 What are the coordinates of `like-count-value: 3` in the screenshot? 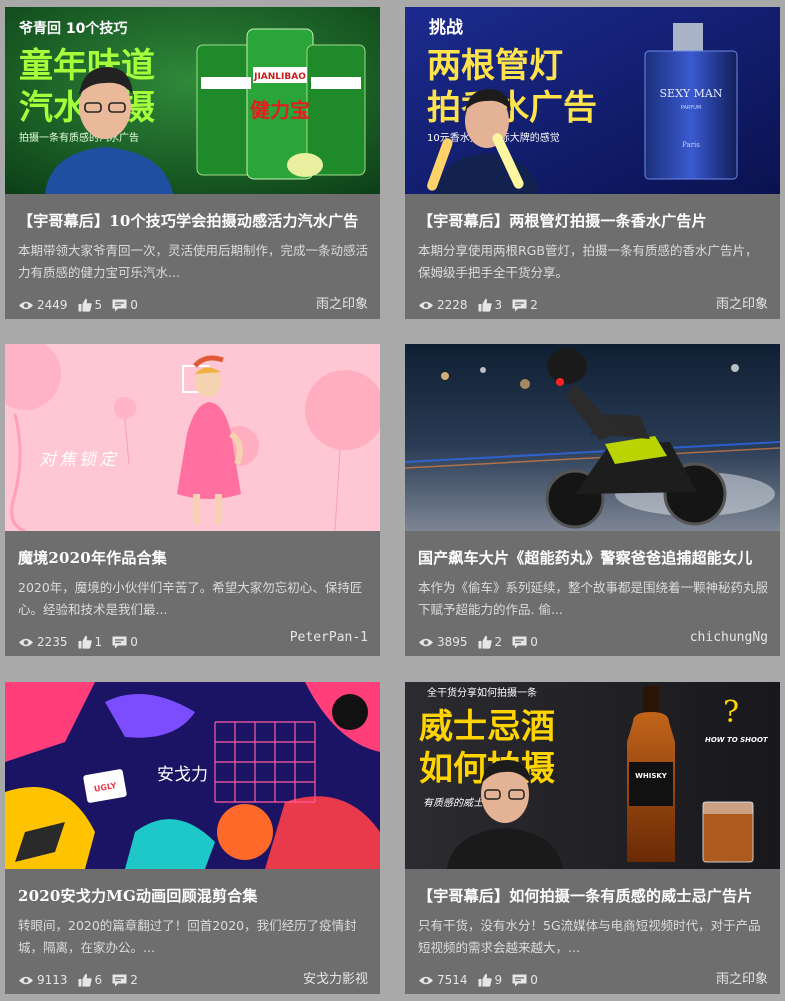 It's located at (498, 305).